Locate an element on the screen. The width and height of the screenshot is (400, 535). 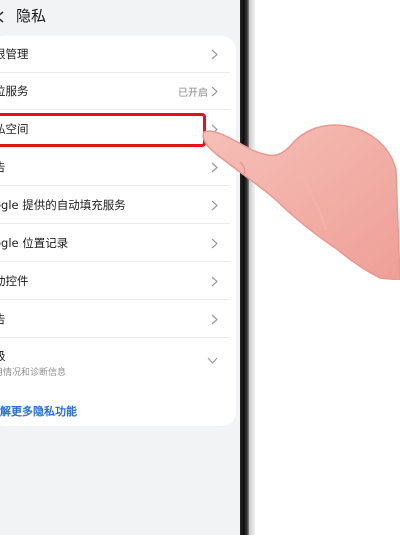
settings-row-location: 位服务 已开启 is located at coordinates (115, 91).